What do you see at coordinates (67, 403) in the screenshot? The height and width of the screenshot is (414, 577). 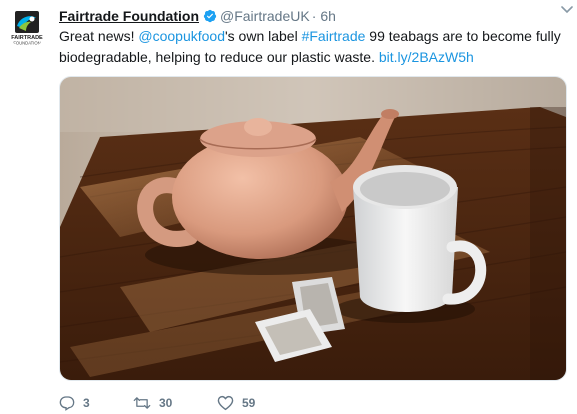 I see `reply-icon` at bounding box center [67, 403].